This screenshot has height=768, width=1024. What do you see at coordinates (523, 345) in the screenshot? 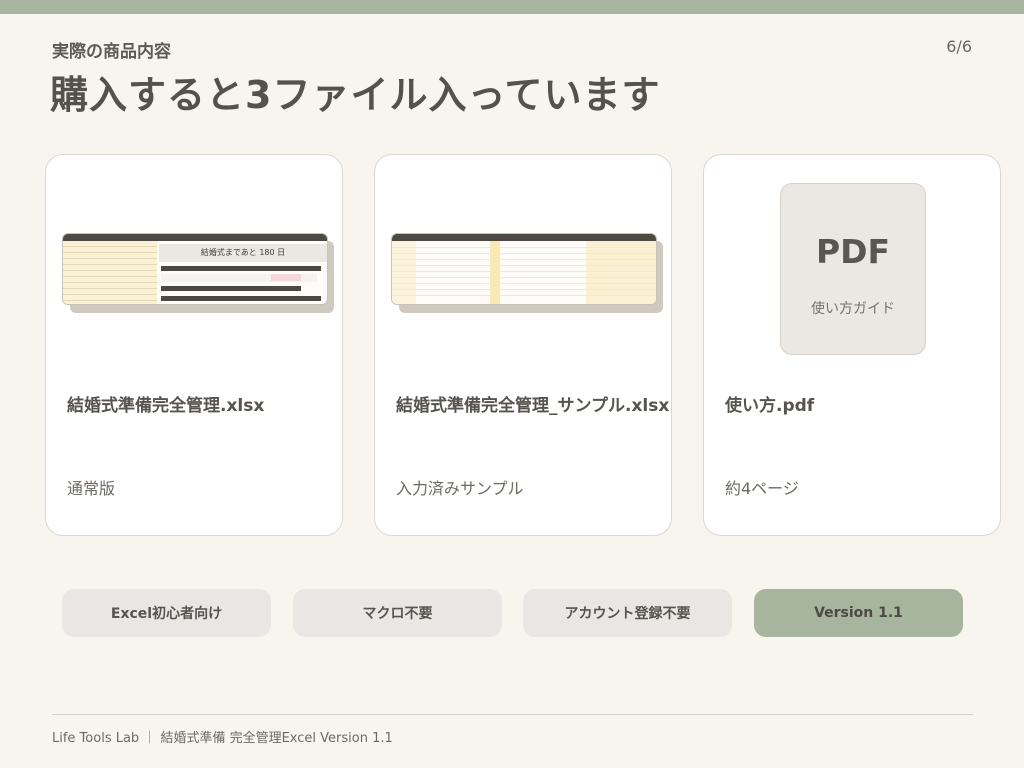
I see `file-card-sample: 結婚式準備完全管理_サンプル.xlsx 入力済みサンプル` at bounding box center [523, 345].